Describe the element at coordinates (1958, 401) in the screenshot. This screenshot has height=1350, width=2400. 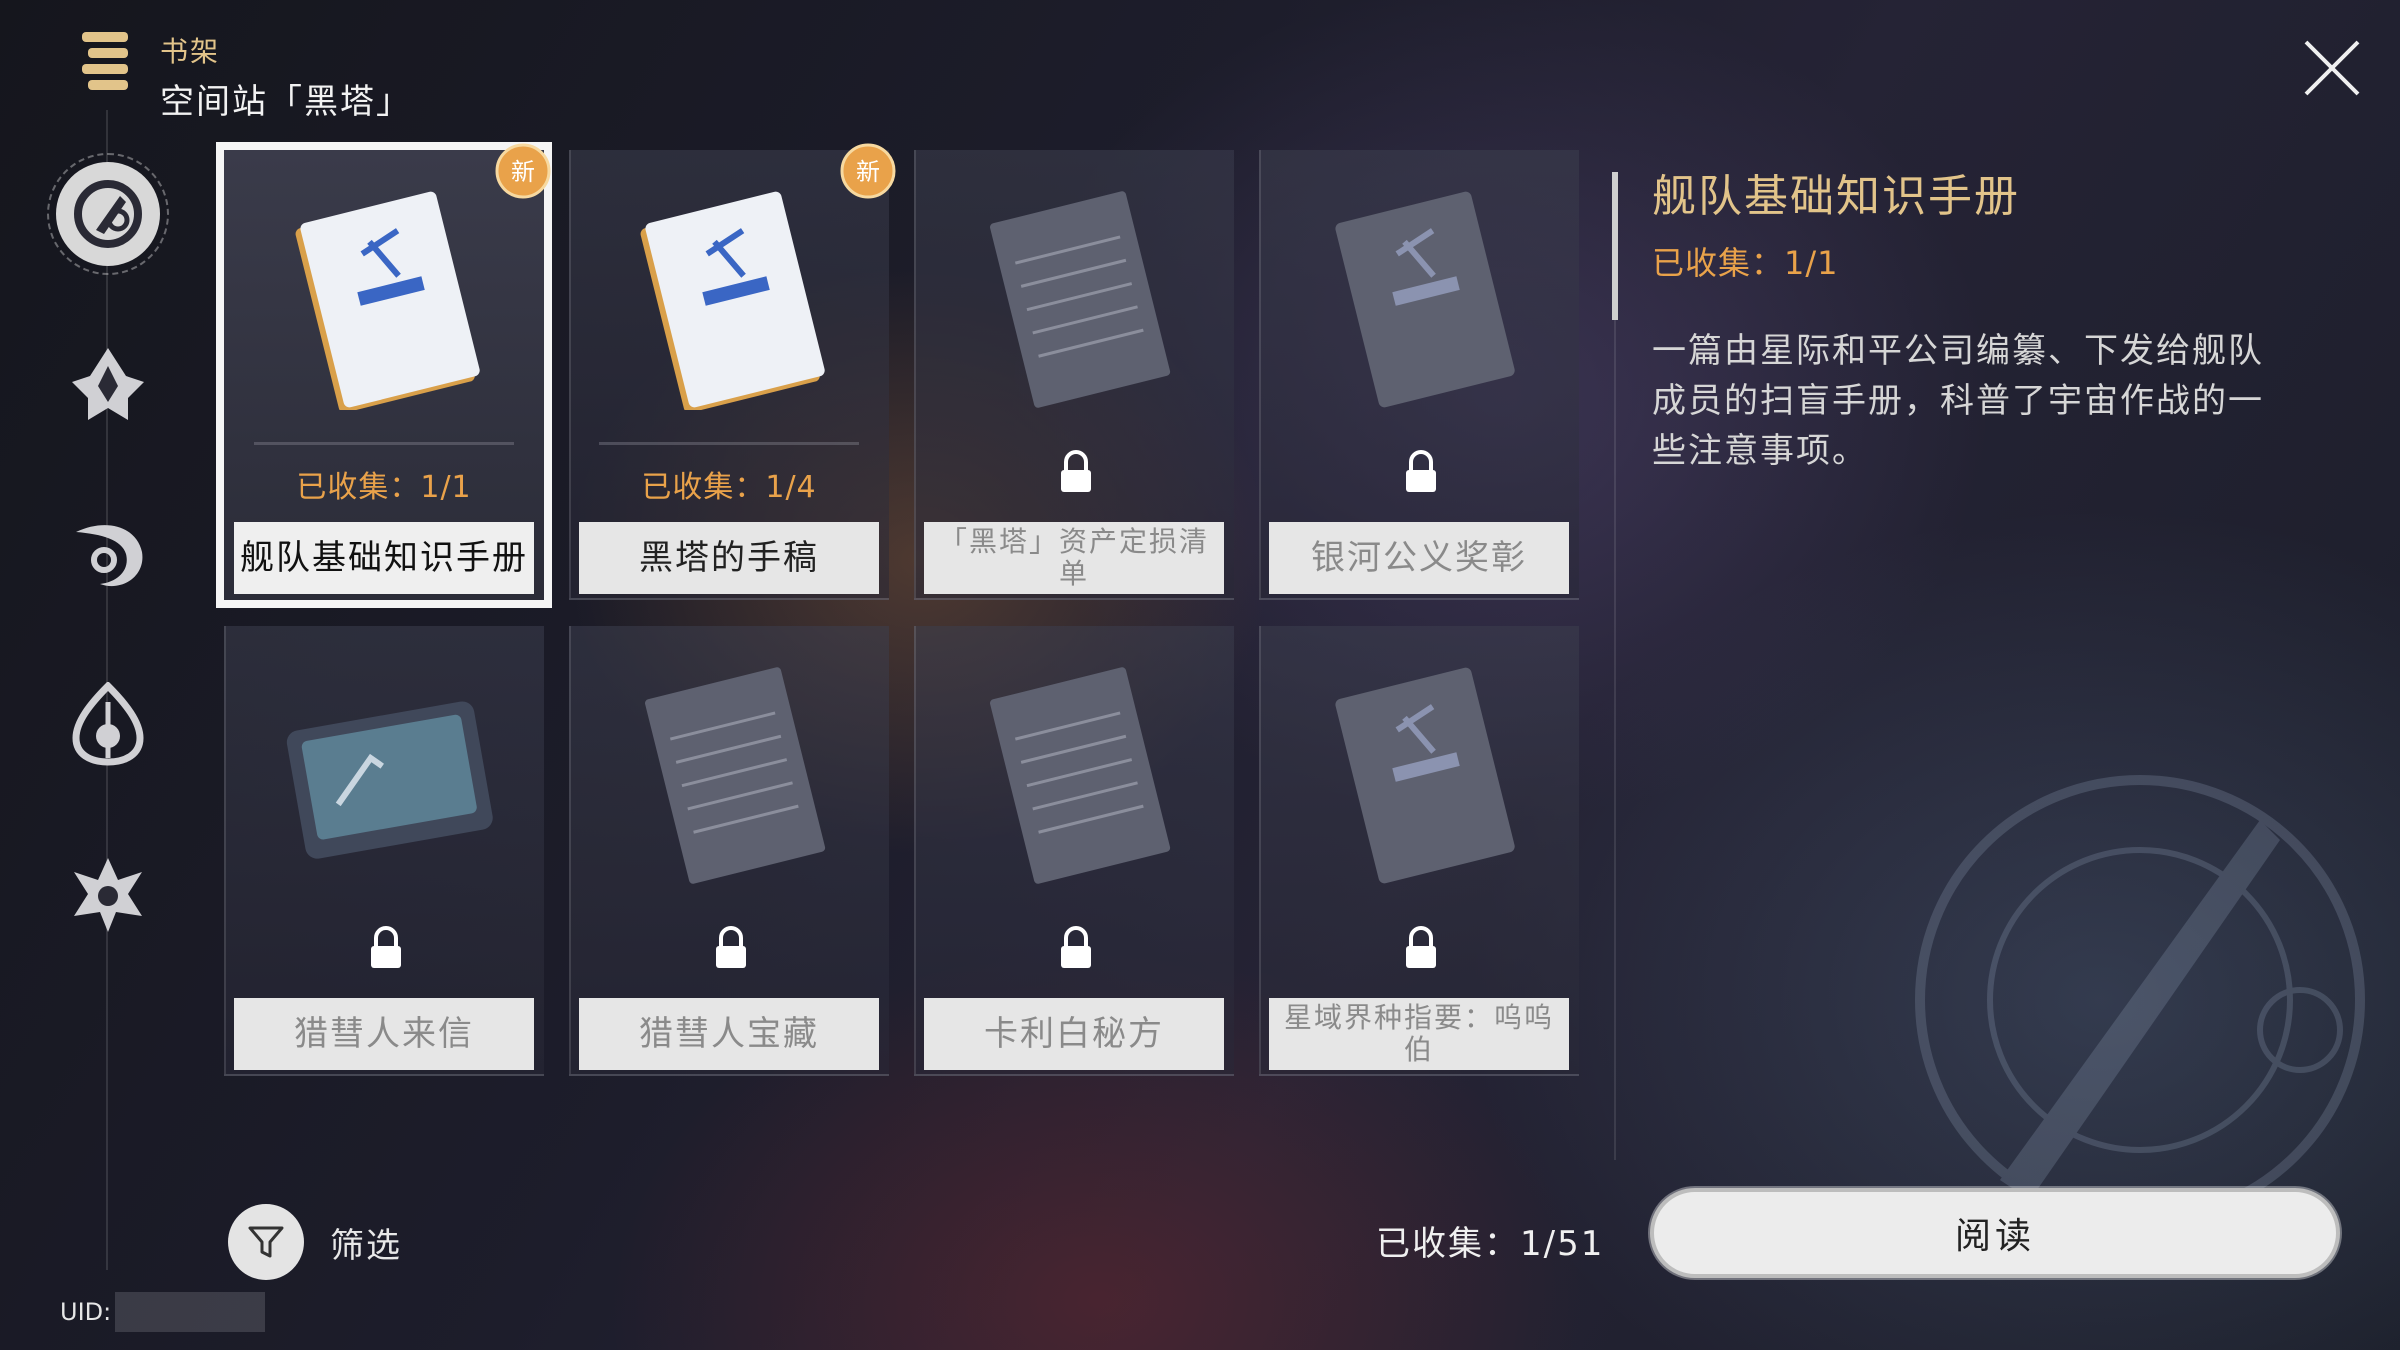
I see `detail-description: 一篇由星际和平公司编纂、下发给舰队成员的扫盲手册，科普了宇宙作战的一些注意事项。` at that location.